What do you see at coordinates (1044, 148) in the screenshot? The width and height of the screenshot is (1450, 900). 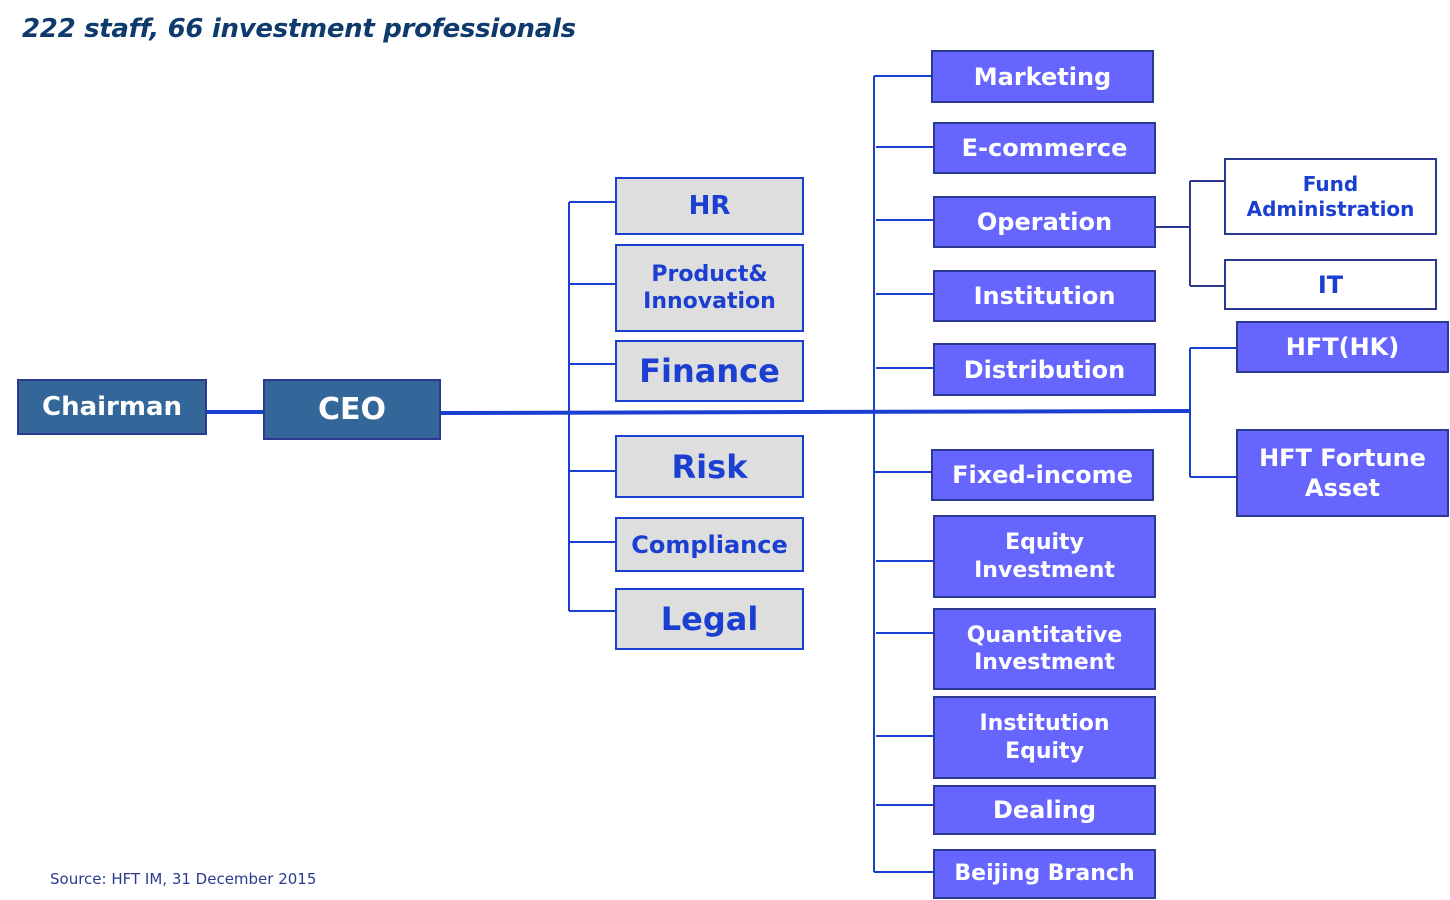 I see `unit-ecommerce: E-commerce` at bounding box center [1044, 148].